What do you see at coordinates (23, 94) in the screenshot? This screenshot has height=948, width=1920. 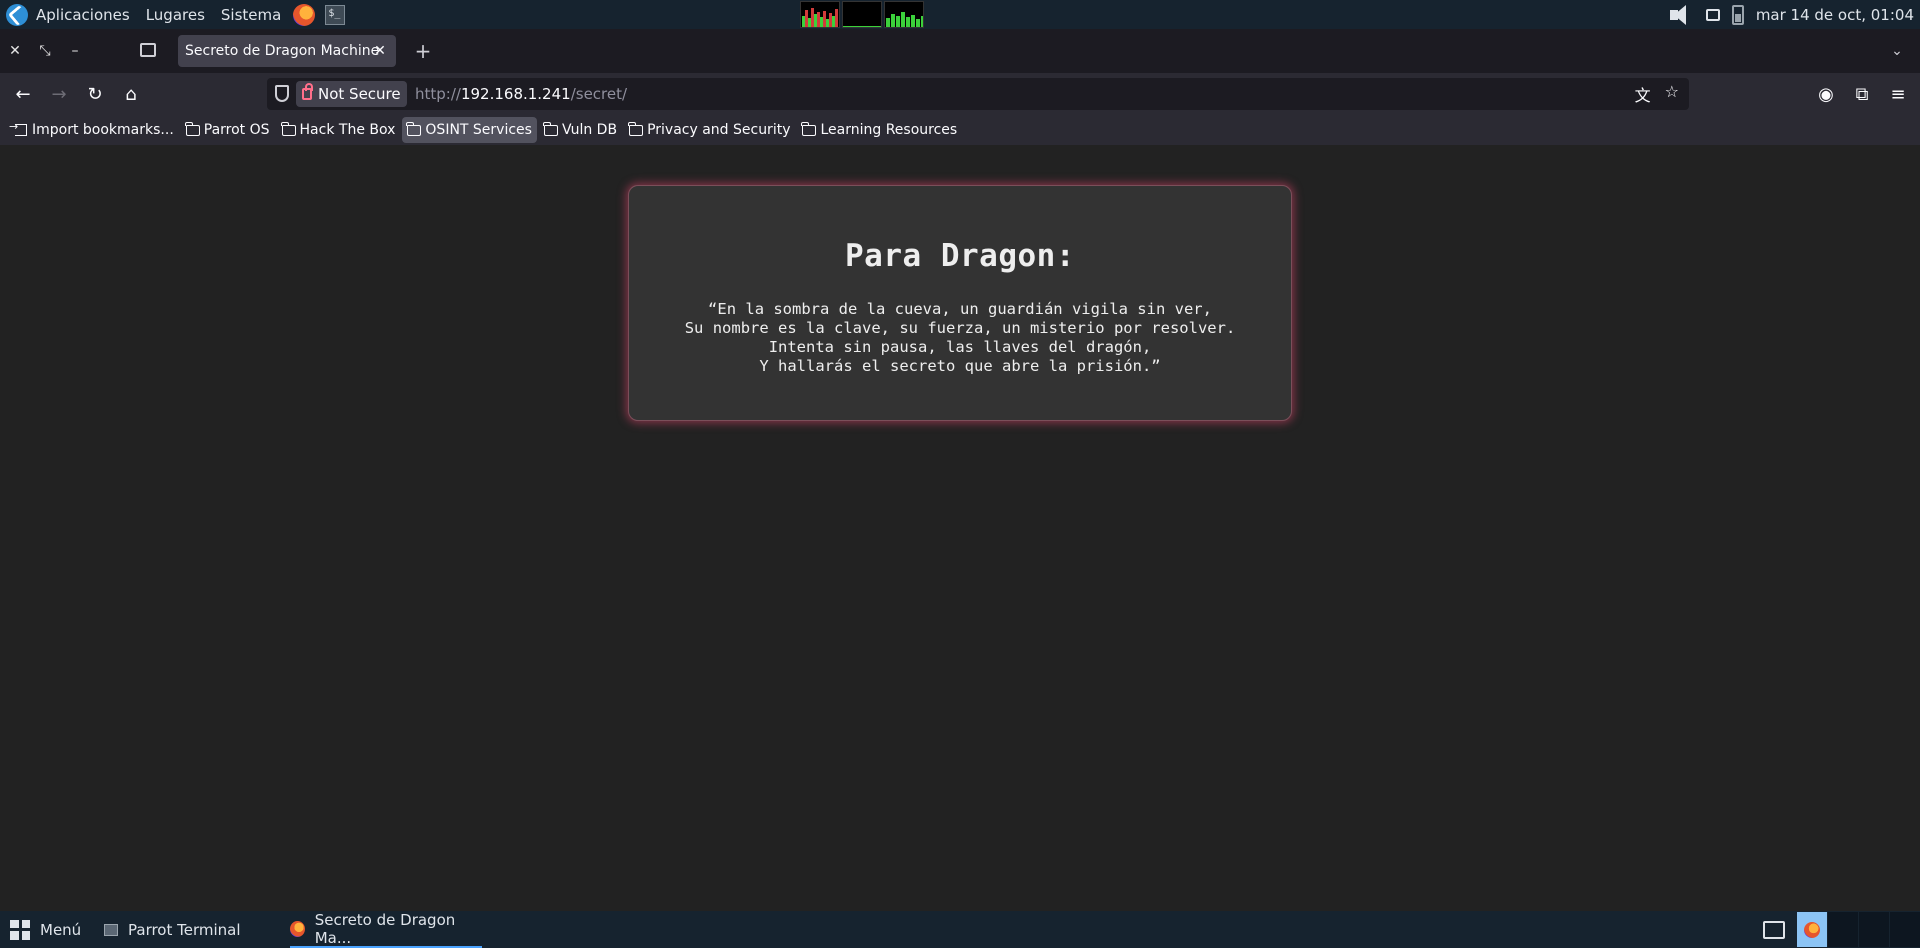 I see `back-button: ←` at bounding box center [23, 94].